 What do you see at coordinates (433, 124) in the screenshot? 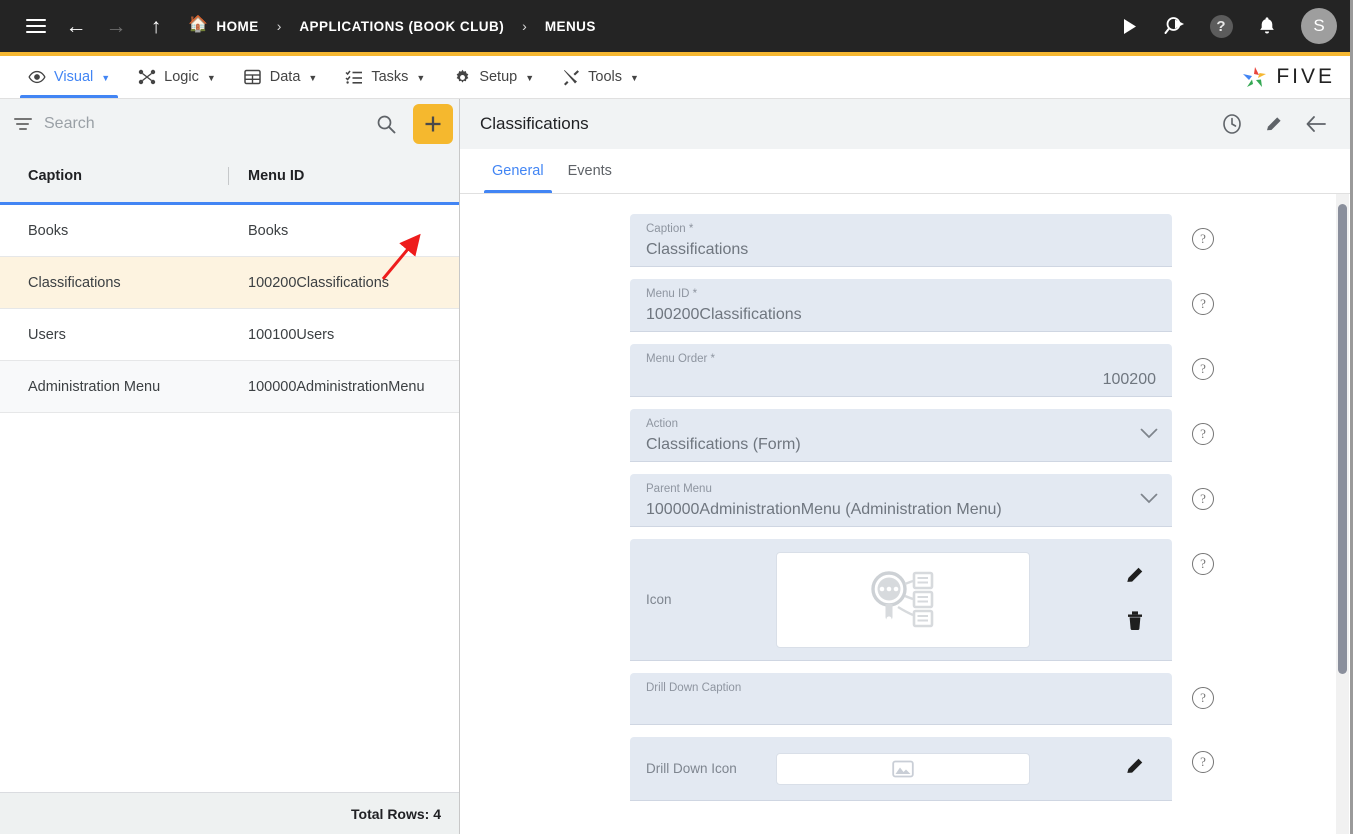
I see `add-button` at bounding box center [433, 124].